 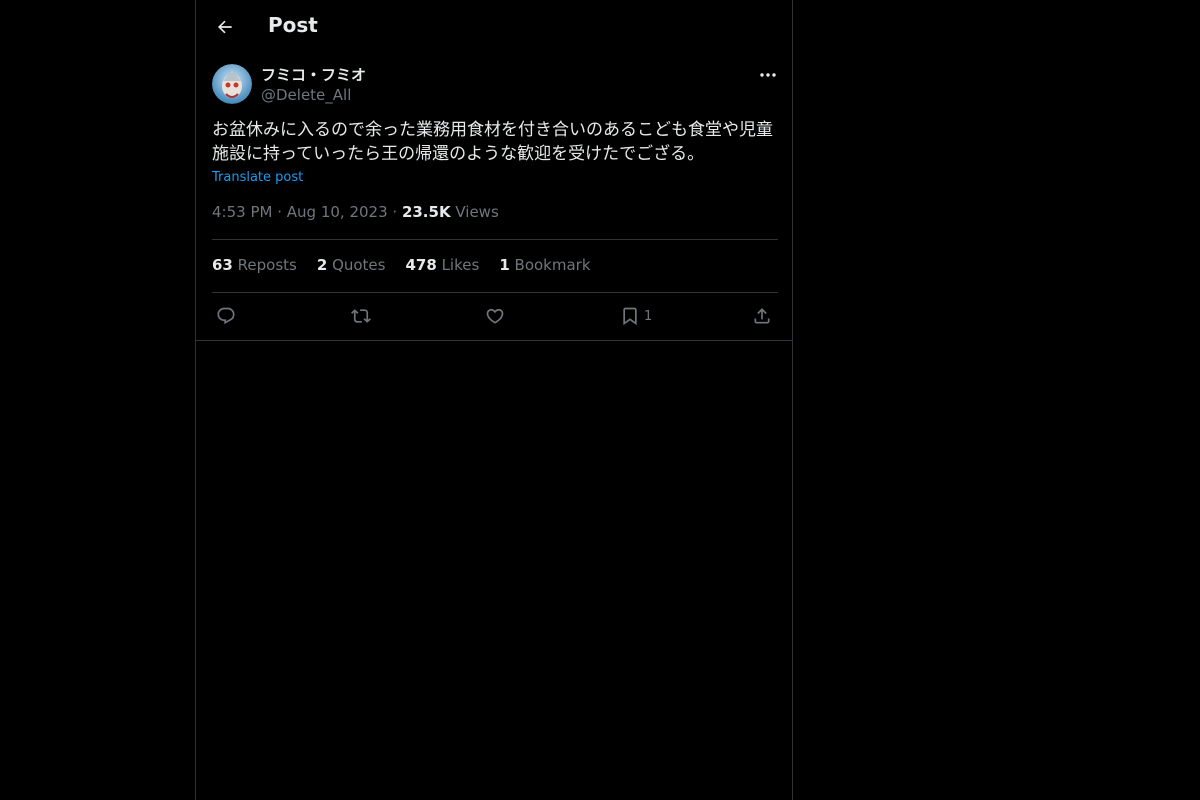 What do you see at coordinates (359, 265) in the screenshot?
I see `quotes-label: Quotes` at bounding box center [359, 265].